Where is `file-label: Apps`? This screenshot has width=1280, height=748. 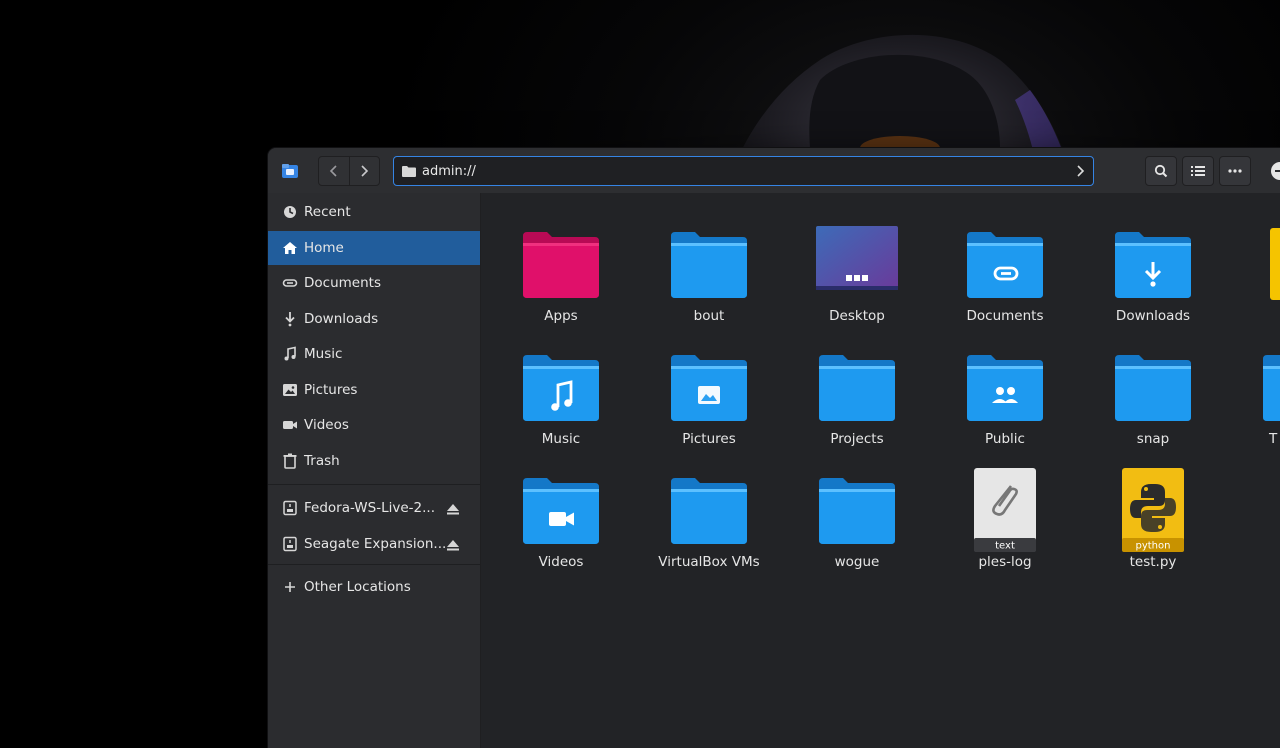 file-label: Apps is located at coordinates (561, 316).